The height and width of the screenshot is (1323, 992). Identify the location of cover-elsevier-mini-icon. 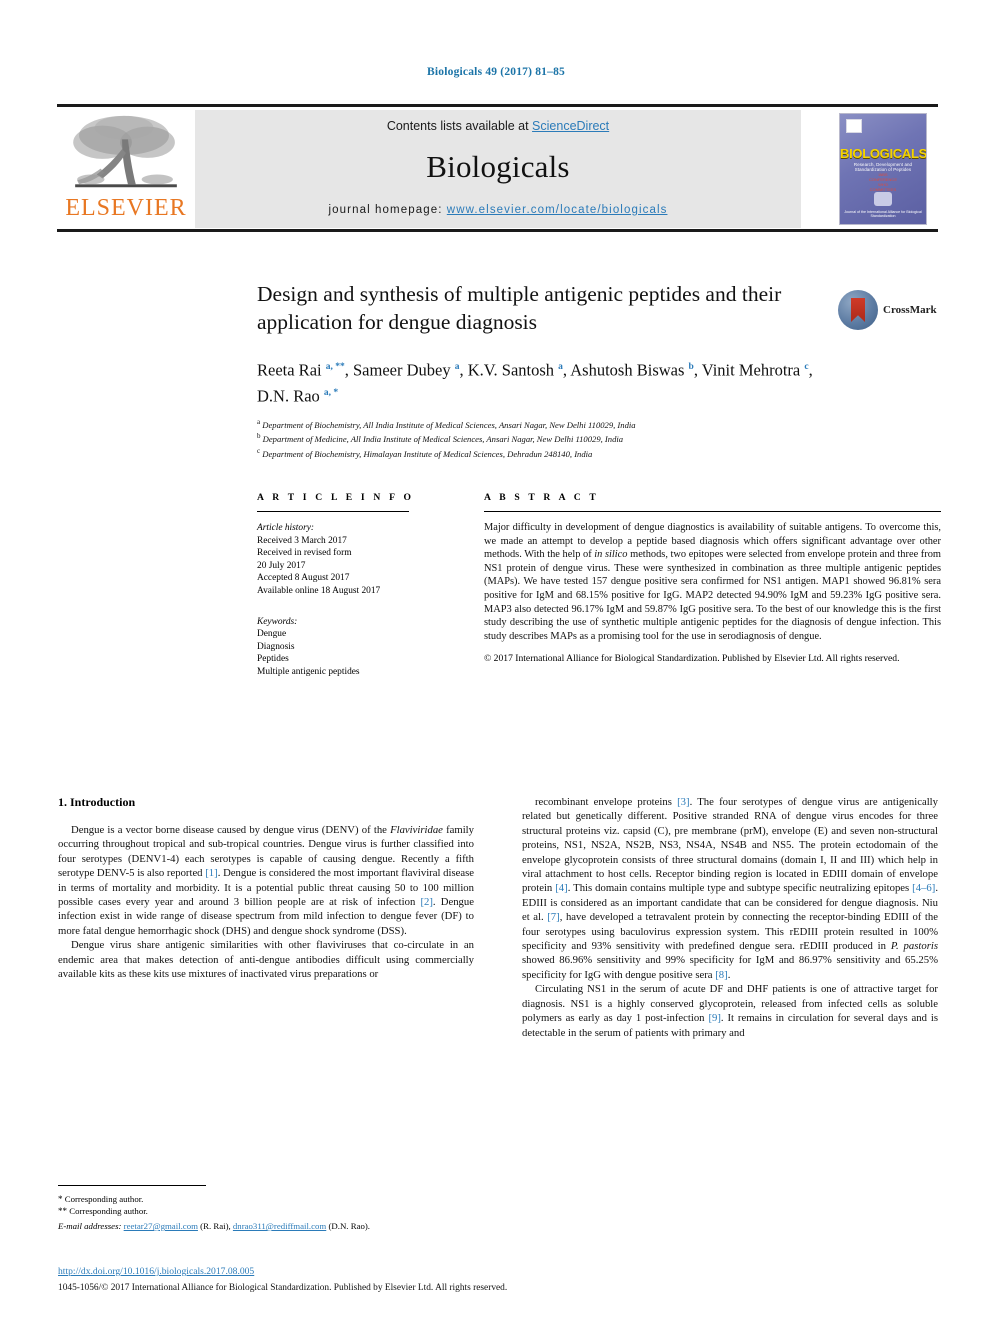
(854, 126).